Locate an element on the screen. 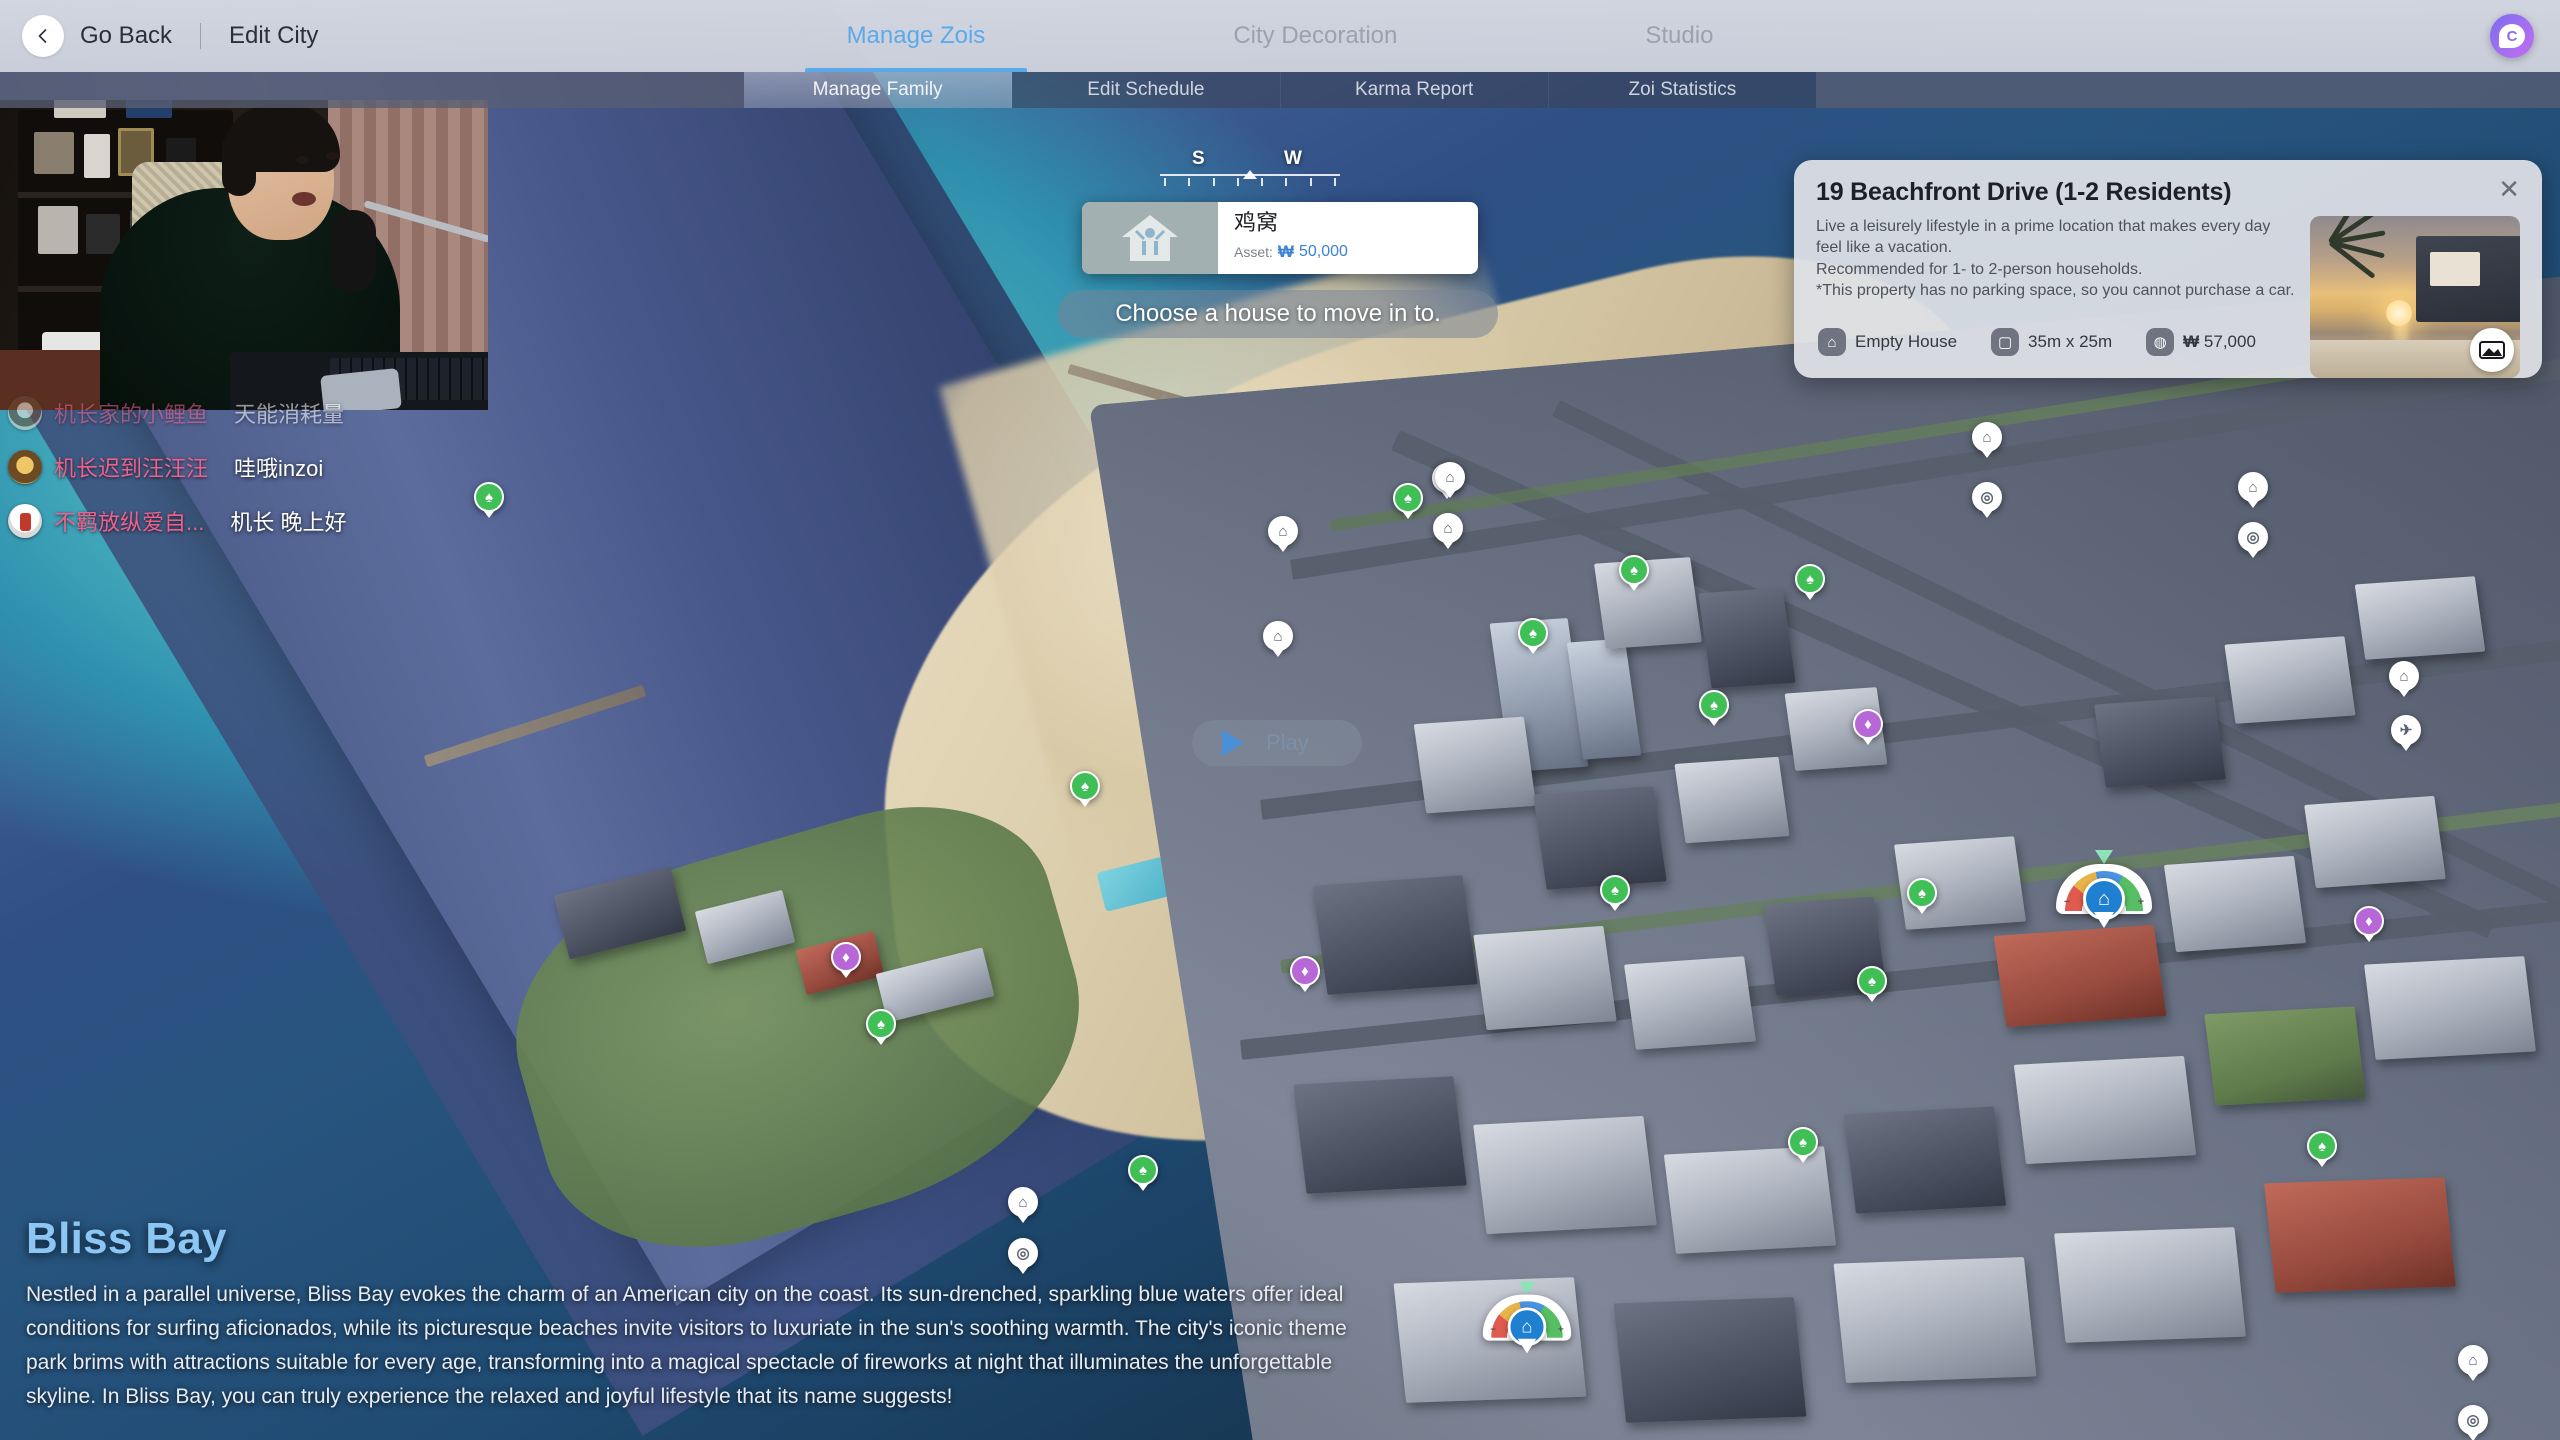  webcam-microphone is located at coordinates (353, 251).